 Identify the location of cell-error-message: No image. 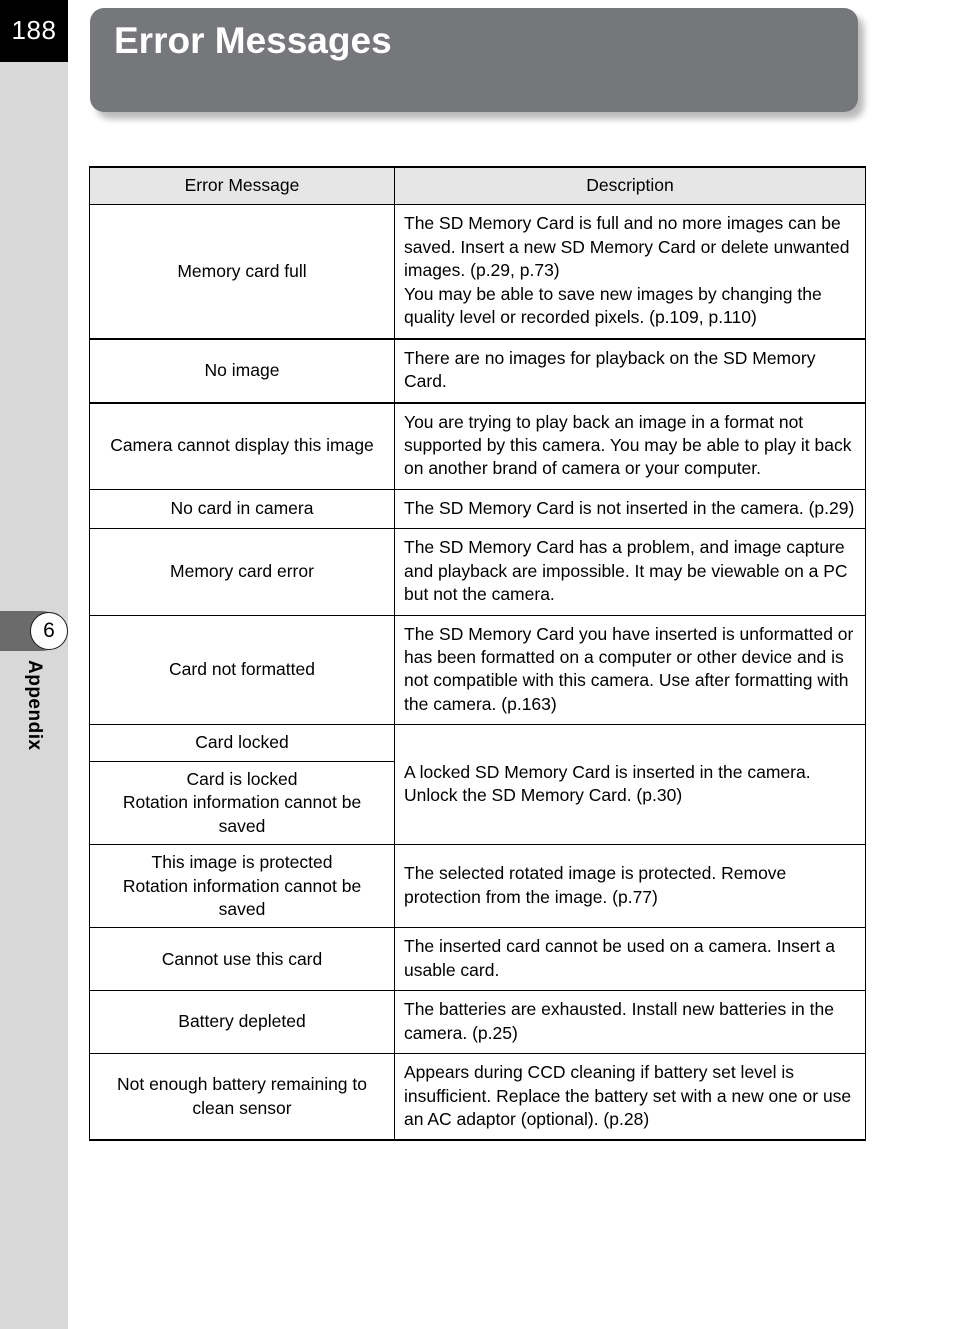
(242, 370).